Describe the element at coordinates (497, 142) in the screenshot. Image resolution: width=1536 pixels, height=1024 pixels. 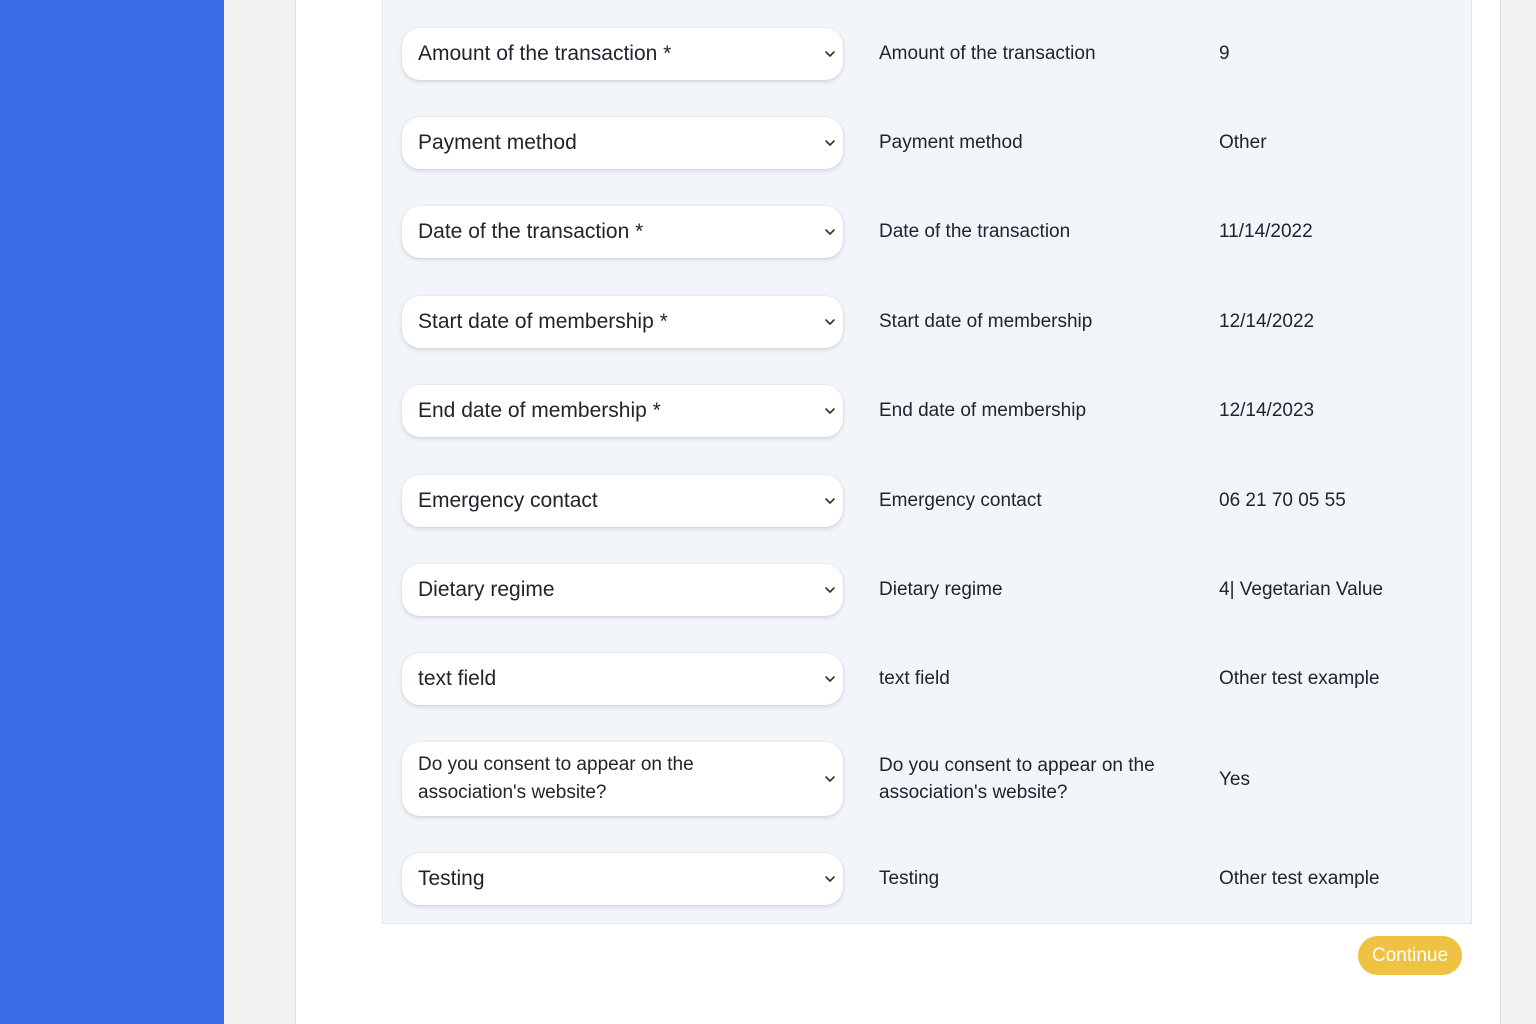
I see `mapping-select-label: Payment method` at that location.